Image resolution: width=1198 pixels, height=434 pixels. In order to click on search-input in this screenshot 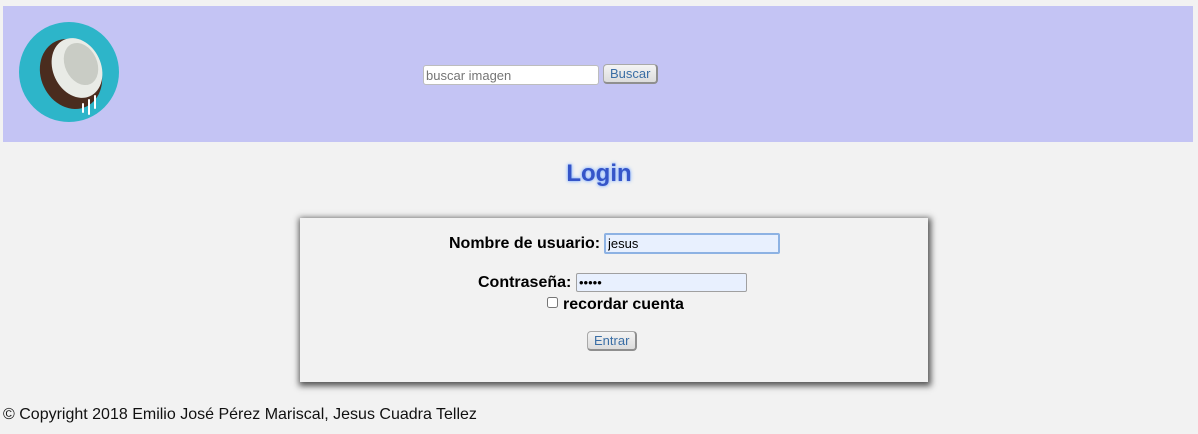, I will do `click(511, 75)`.